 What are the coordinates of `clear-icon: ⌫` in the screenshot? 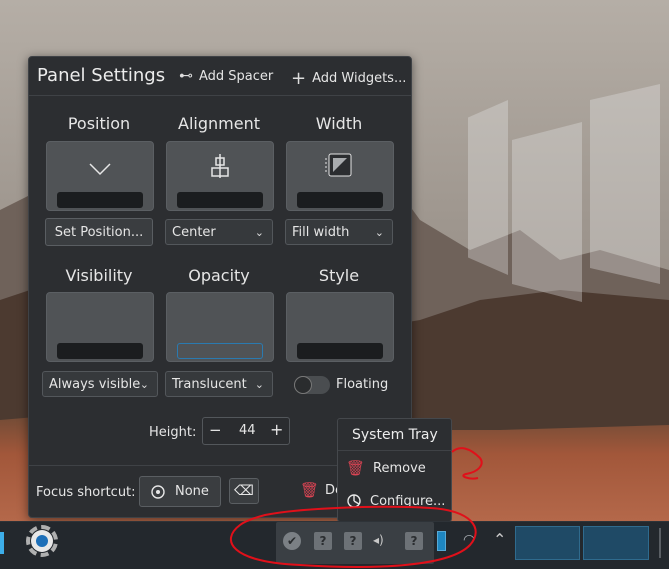 It's located at (244, 491).